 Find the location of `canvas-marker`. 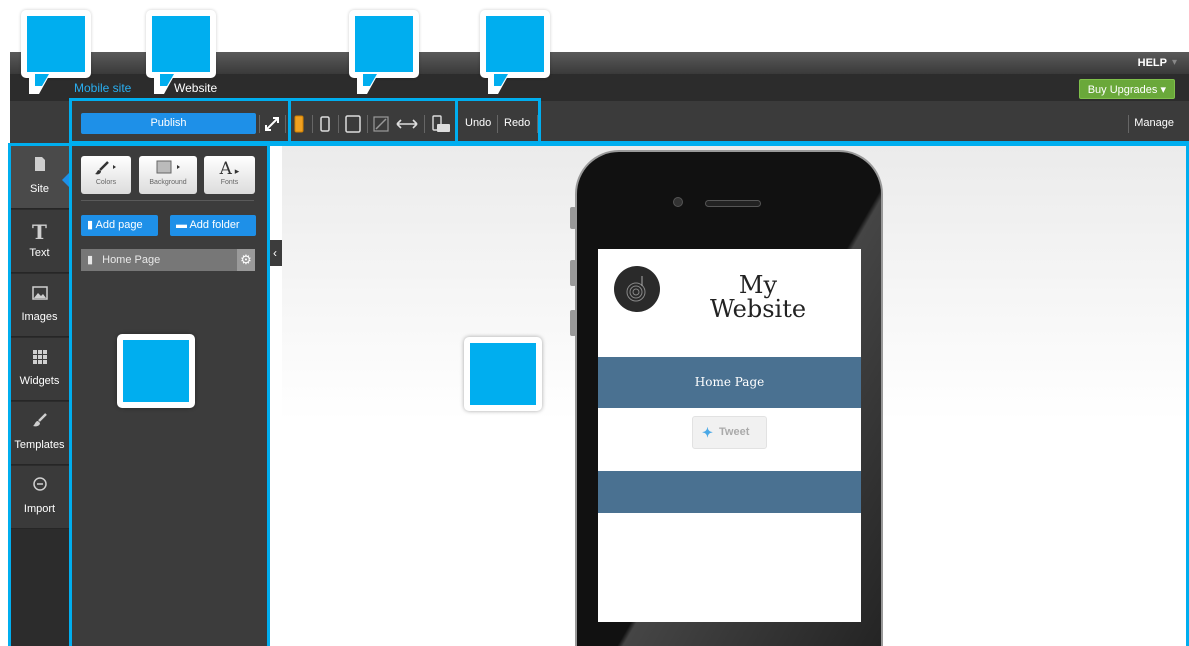

canvas-marker is located at coordinates (503, 374).